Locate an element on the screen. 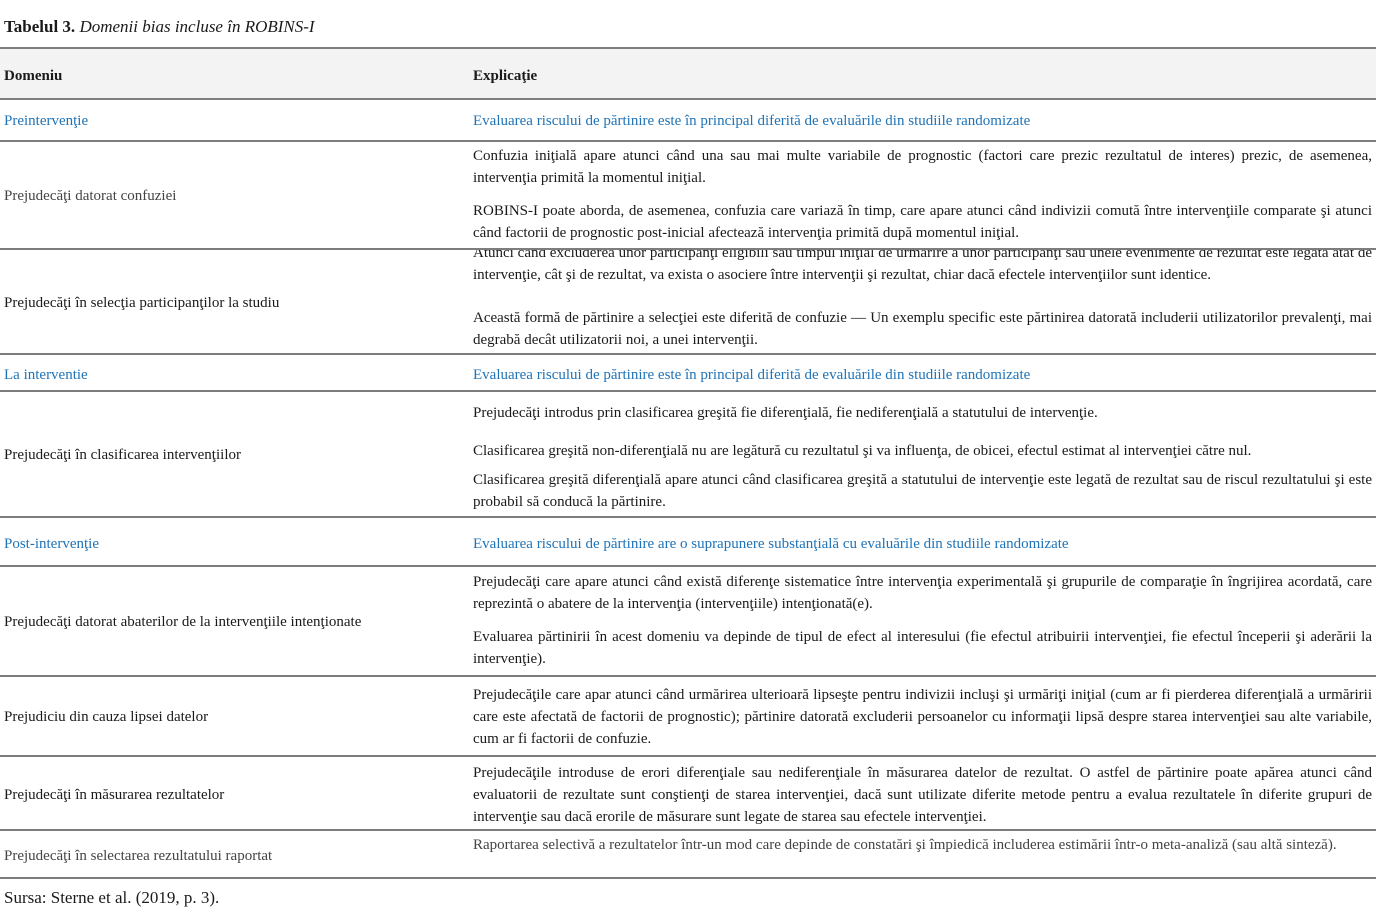 This screenshot has height=918, width=1376. section-row-label: La interventie is located at coordinates (46, 375).